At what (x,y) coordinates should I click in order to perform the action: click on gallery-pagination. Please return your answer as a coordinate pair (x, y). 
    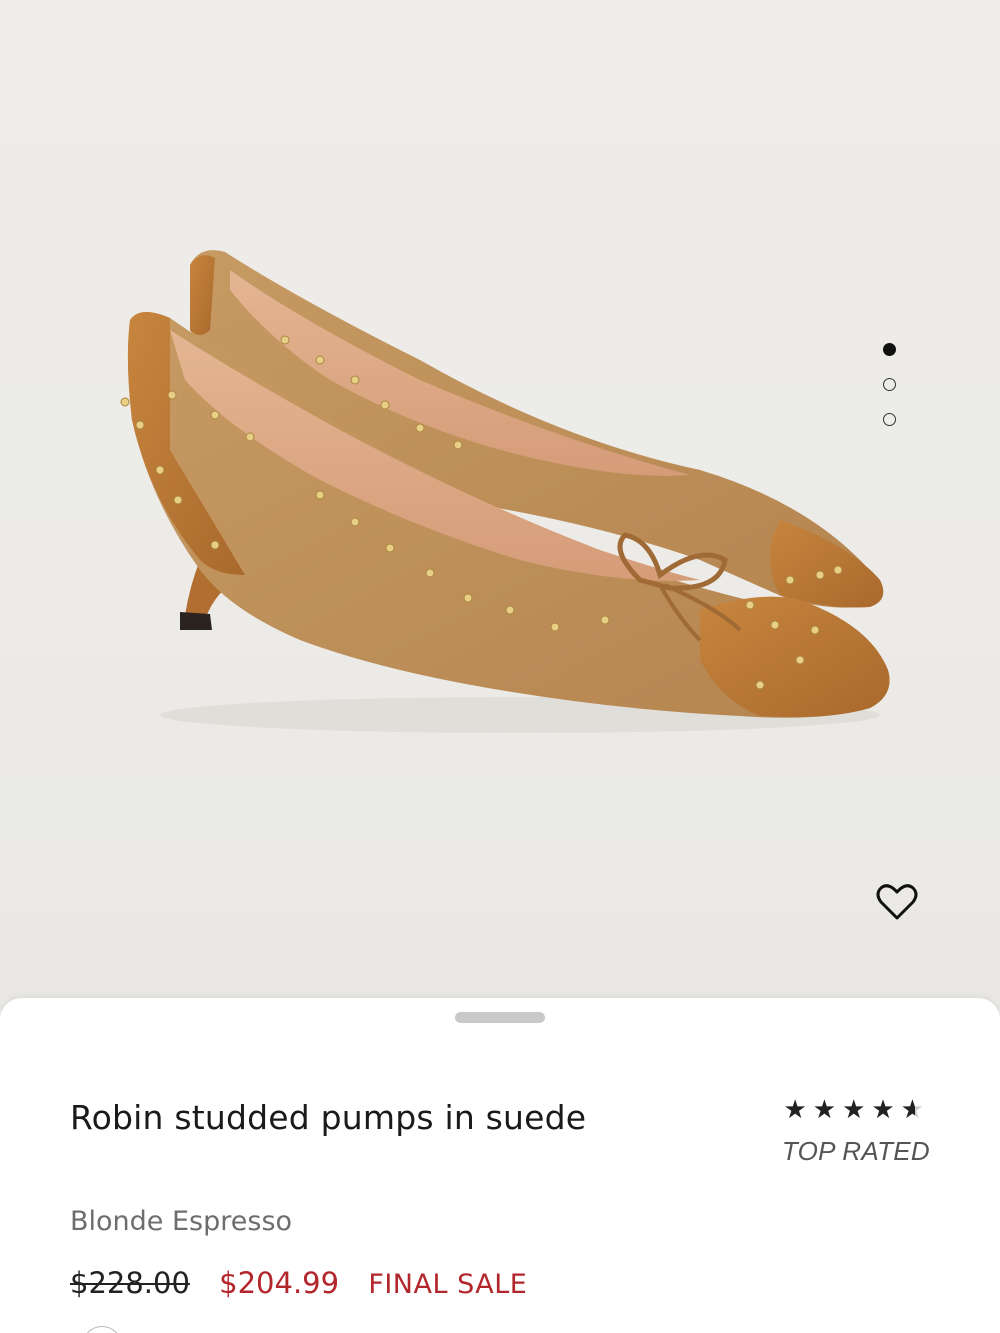
    Looking at the image, I should click on (893, 395).